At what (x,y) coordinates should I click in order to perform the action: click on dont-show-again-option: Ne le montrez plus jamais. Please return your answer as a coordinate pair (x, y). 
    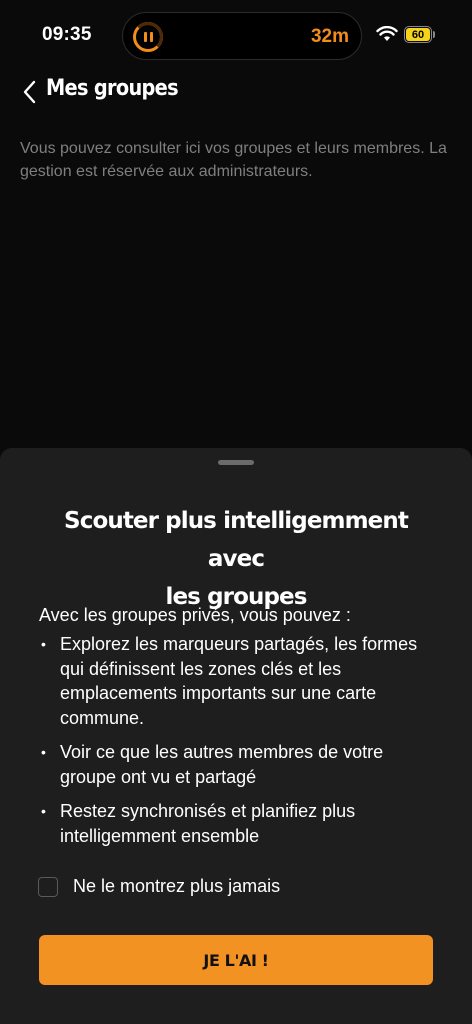
    Looking at the image, I should click on (159, 886).